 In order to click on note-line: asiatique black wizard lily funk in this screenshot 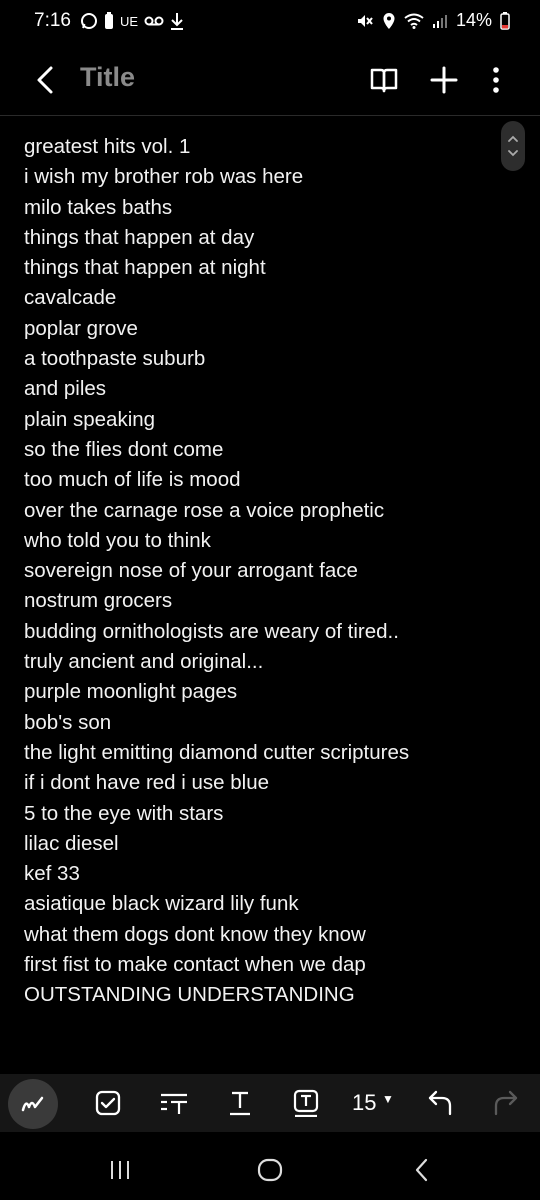, I will do `click(161, 904)`.